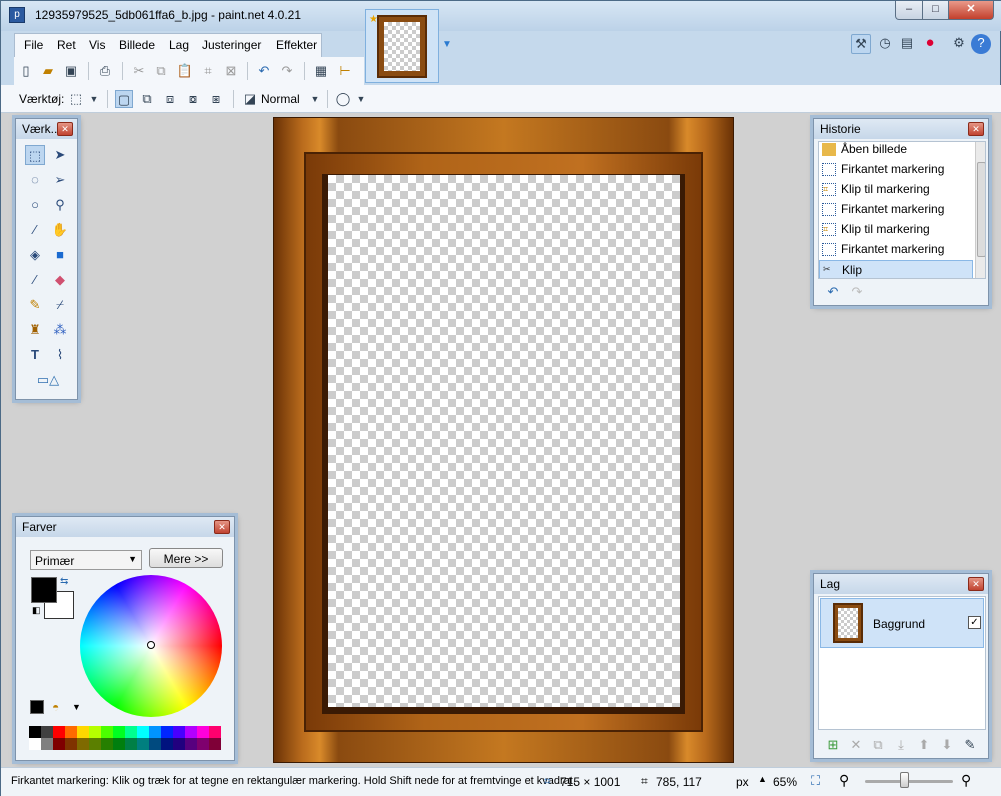  Describe the element at coordinates (216, 99) in the screenshot. I see `selection-mode-invert-icon: ⧆` at that location.